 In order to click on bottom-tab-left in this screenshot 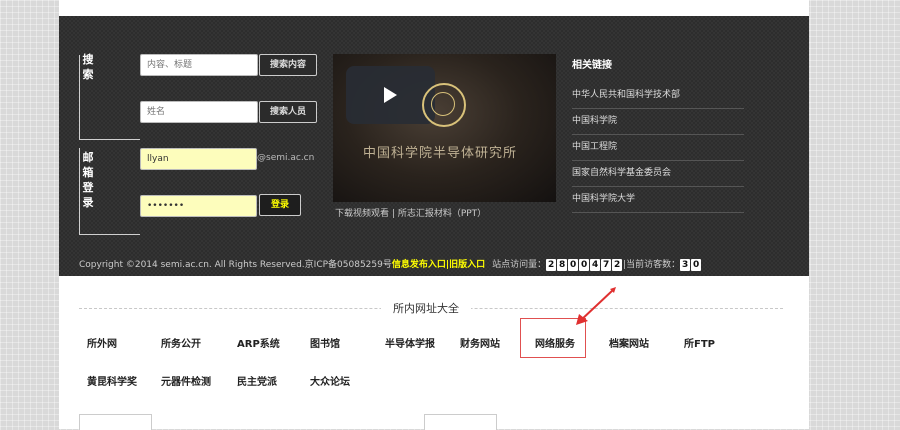, I will do `click(115, 422)`.